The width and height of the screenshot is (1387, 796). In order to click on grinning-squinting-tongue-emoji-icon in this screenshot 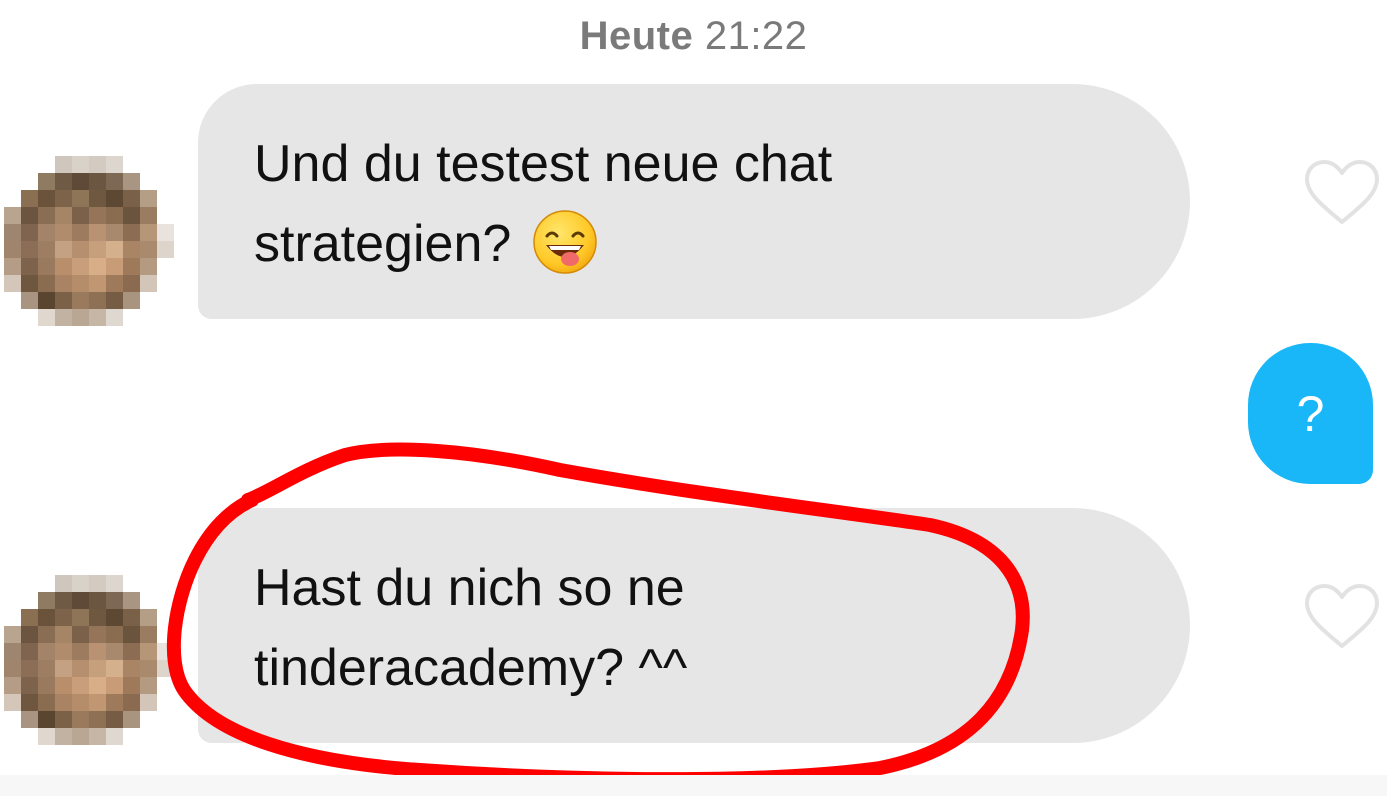, I will do `click(565, 242)`.